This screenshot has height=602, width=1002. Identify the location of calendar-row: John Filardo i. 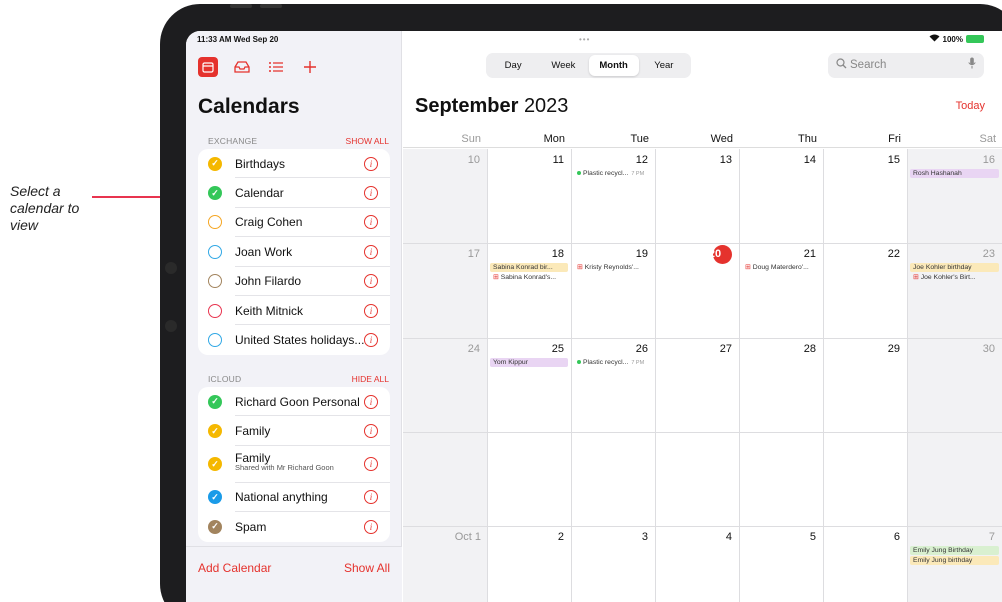
(294, 282).